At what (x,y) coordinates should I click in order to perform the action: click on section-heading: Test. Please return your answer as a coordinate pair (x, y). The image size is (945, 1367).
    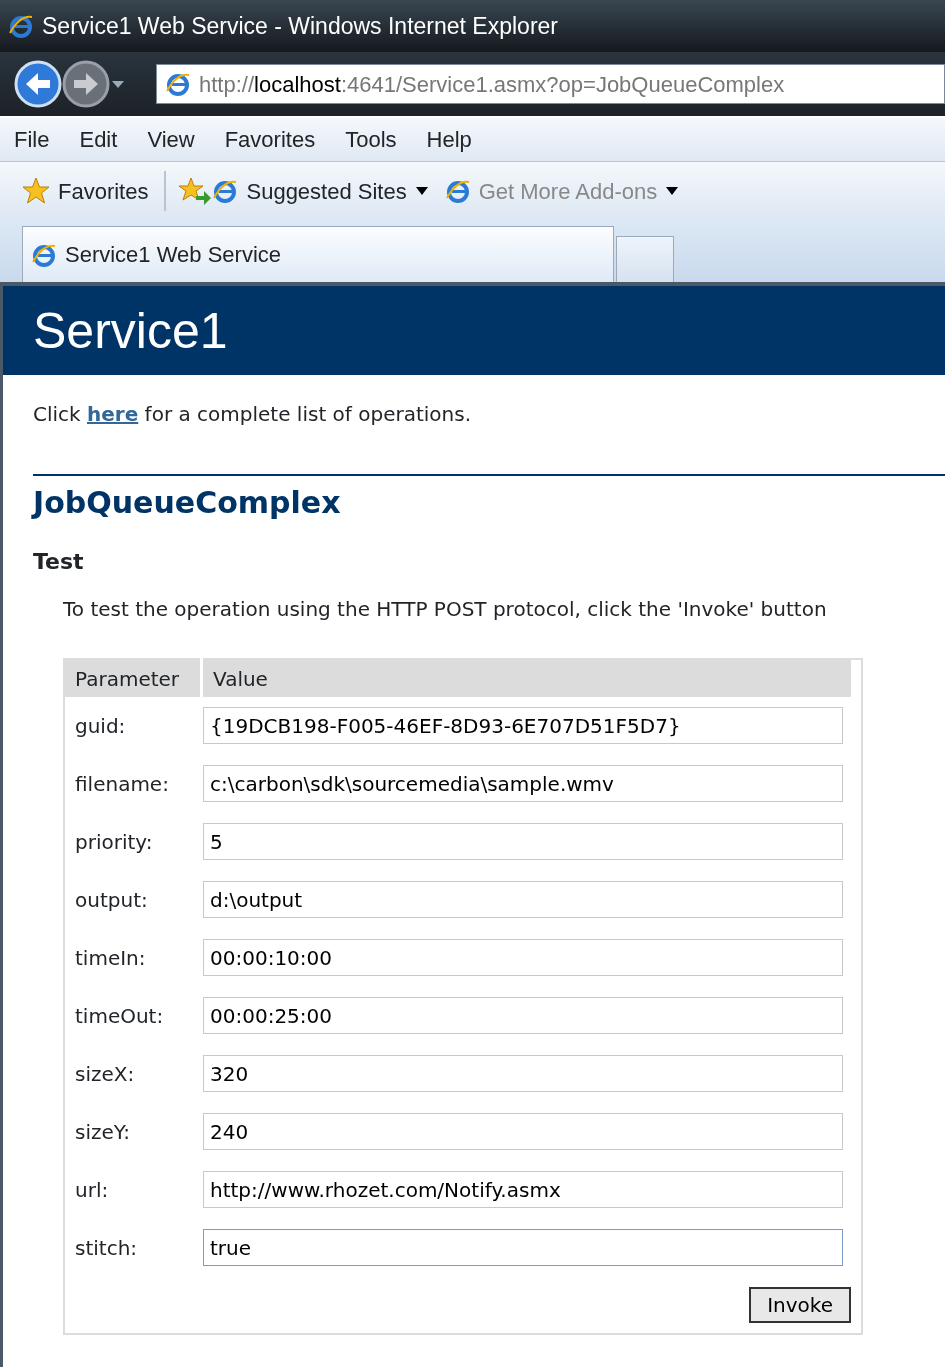
    Looking at the image, I should click on (59, 562).